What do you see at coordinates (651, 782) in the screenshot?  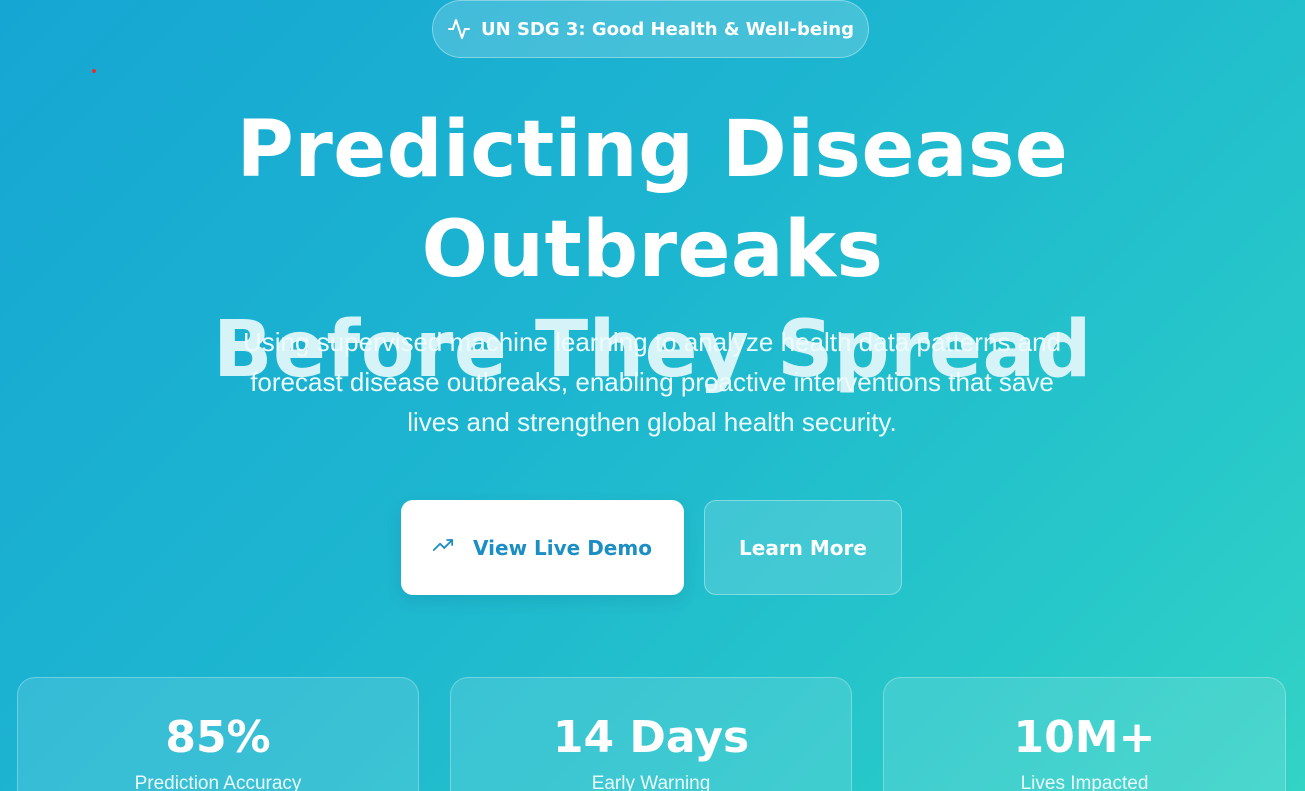 I see `stat-label: Early Warning` at bounding box center [651, 782].